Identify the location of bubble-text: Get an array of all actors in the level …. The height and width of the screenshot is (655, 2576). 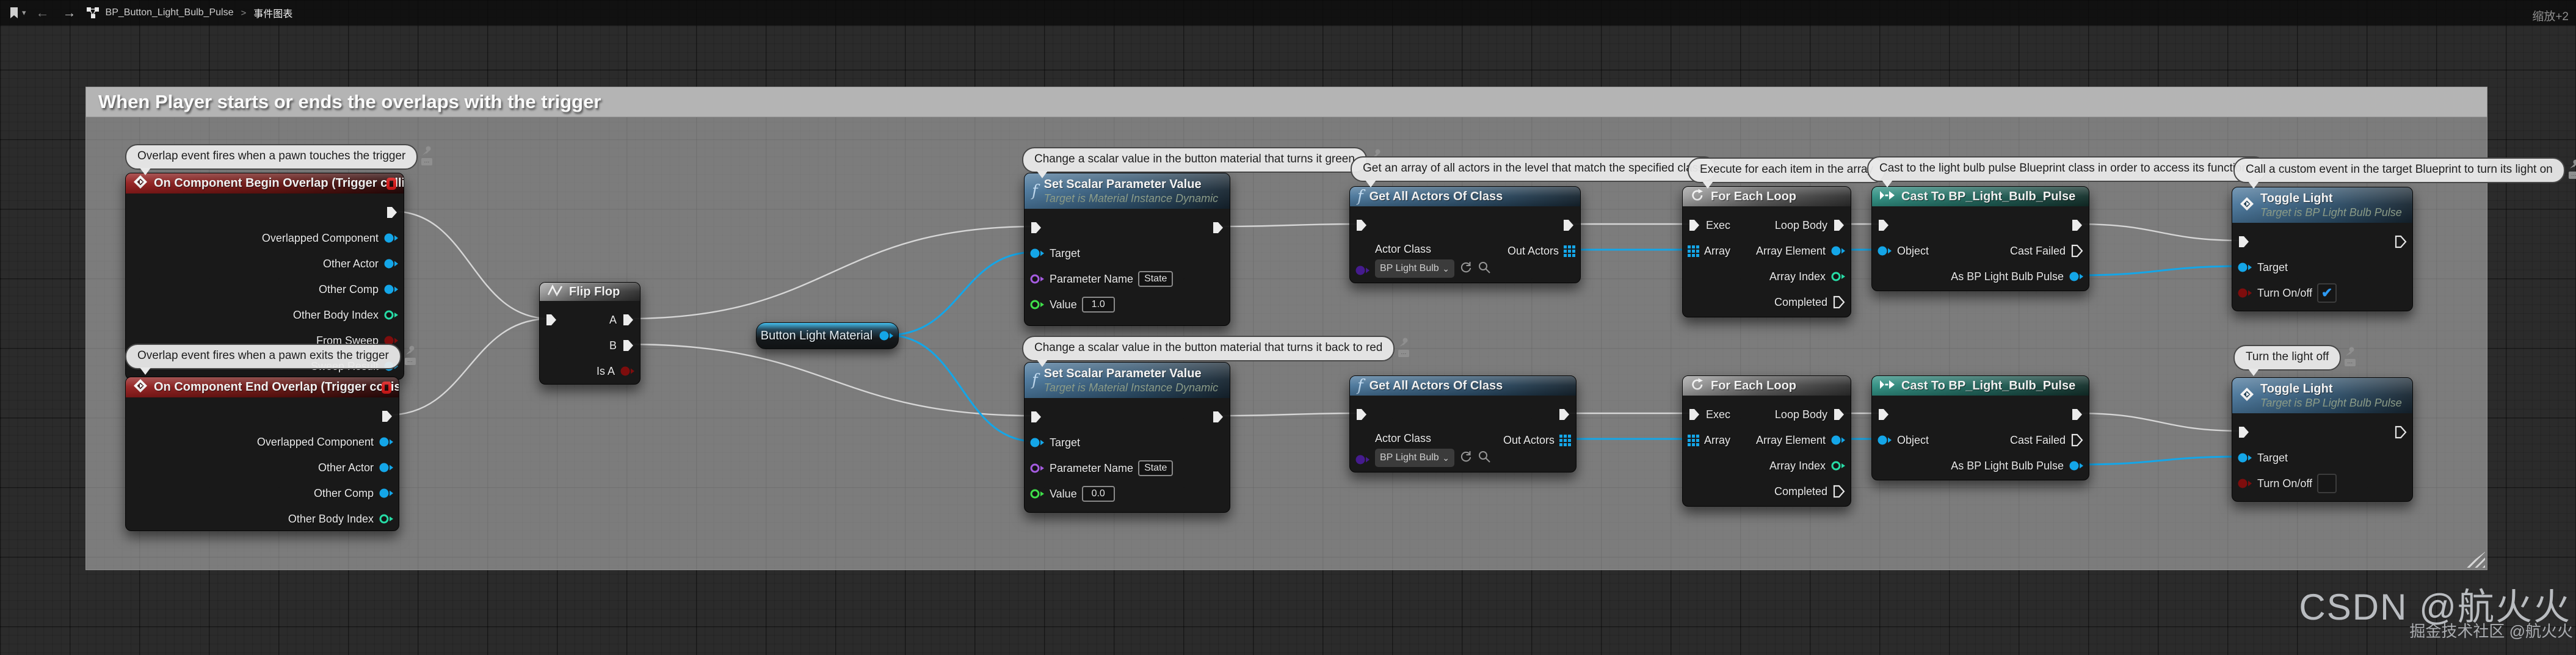
(1533, 171).